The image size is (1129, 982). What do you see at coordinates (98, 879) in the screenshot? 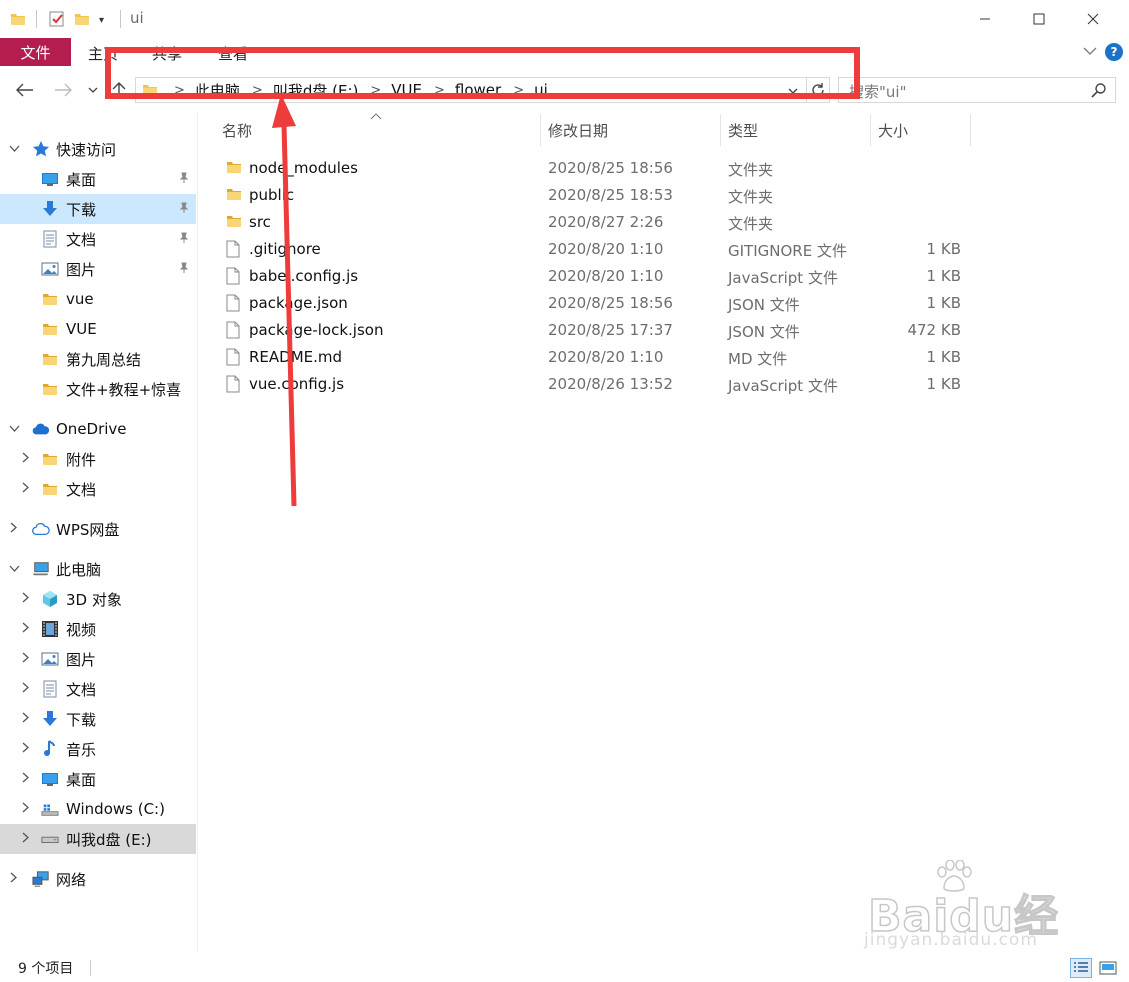
I see `sidebar-item-network: 网络` at bounding box center [98, 879].